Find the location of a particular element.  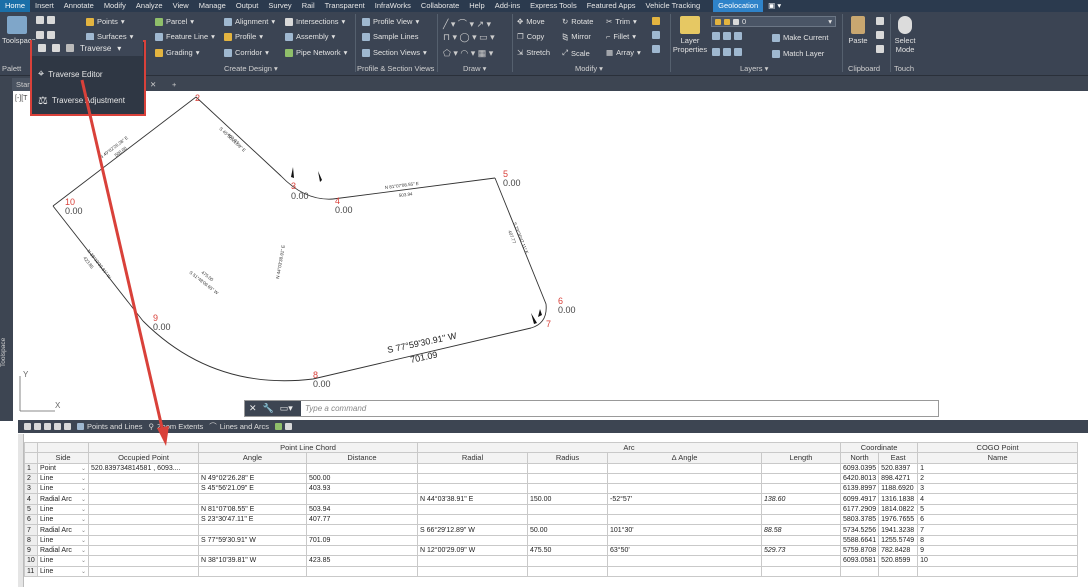

cell-side: Radial Arc ⌄ is located at coordinates (63, 530).